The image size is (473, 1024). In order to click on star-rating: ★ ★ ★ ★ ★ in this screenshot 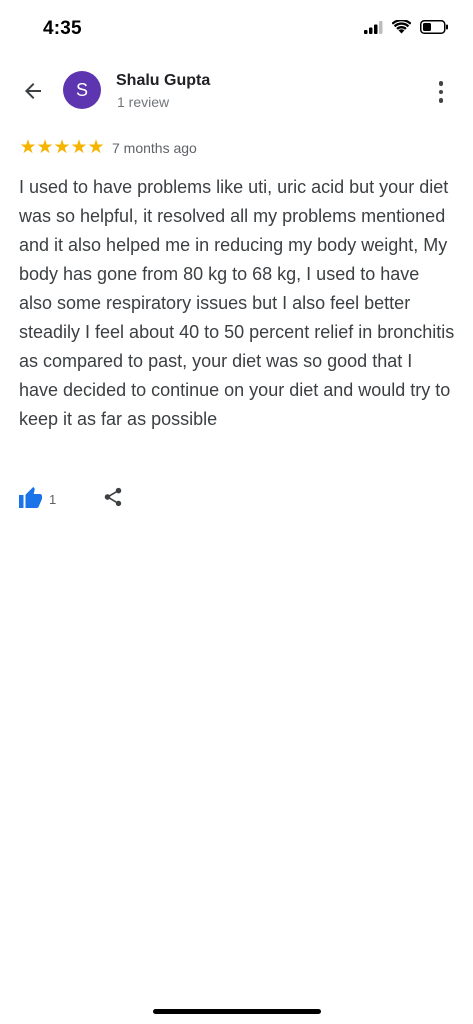, I will do `click(61, 147)`.